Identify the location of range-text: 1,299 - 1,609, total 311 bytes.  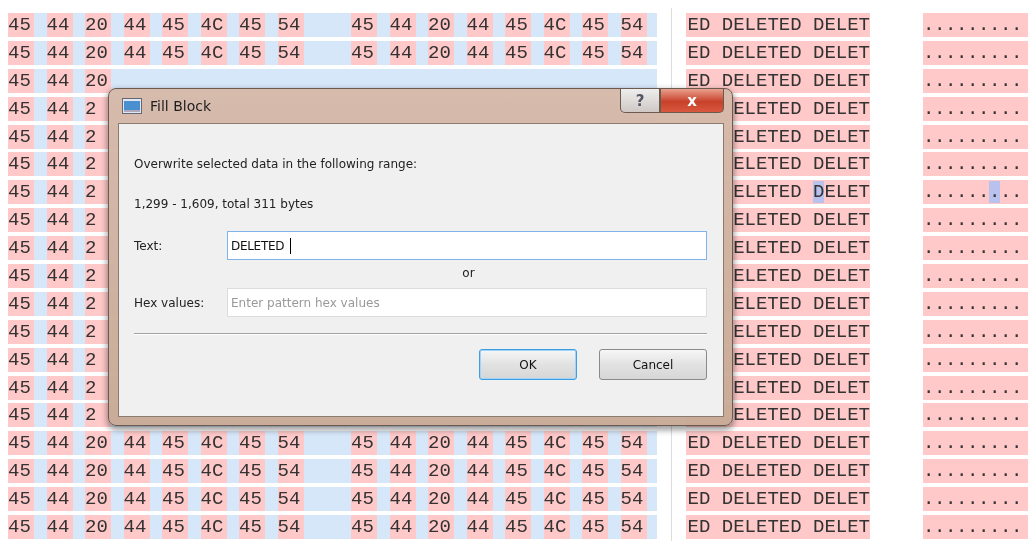
(224, 204).